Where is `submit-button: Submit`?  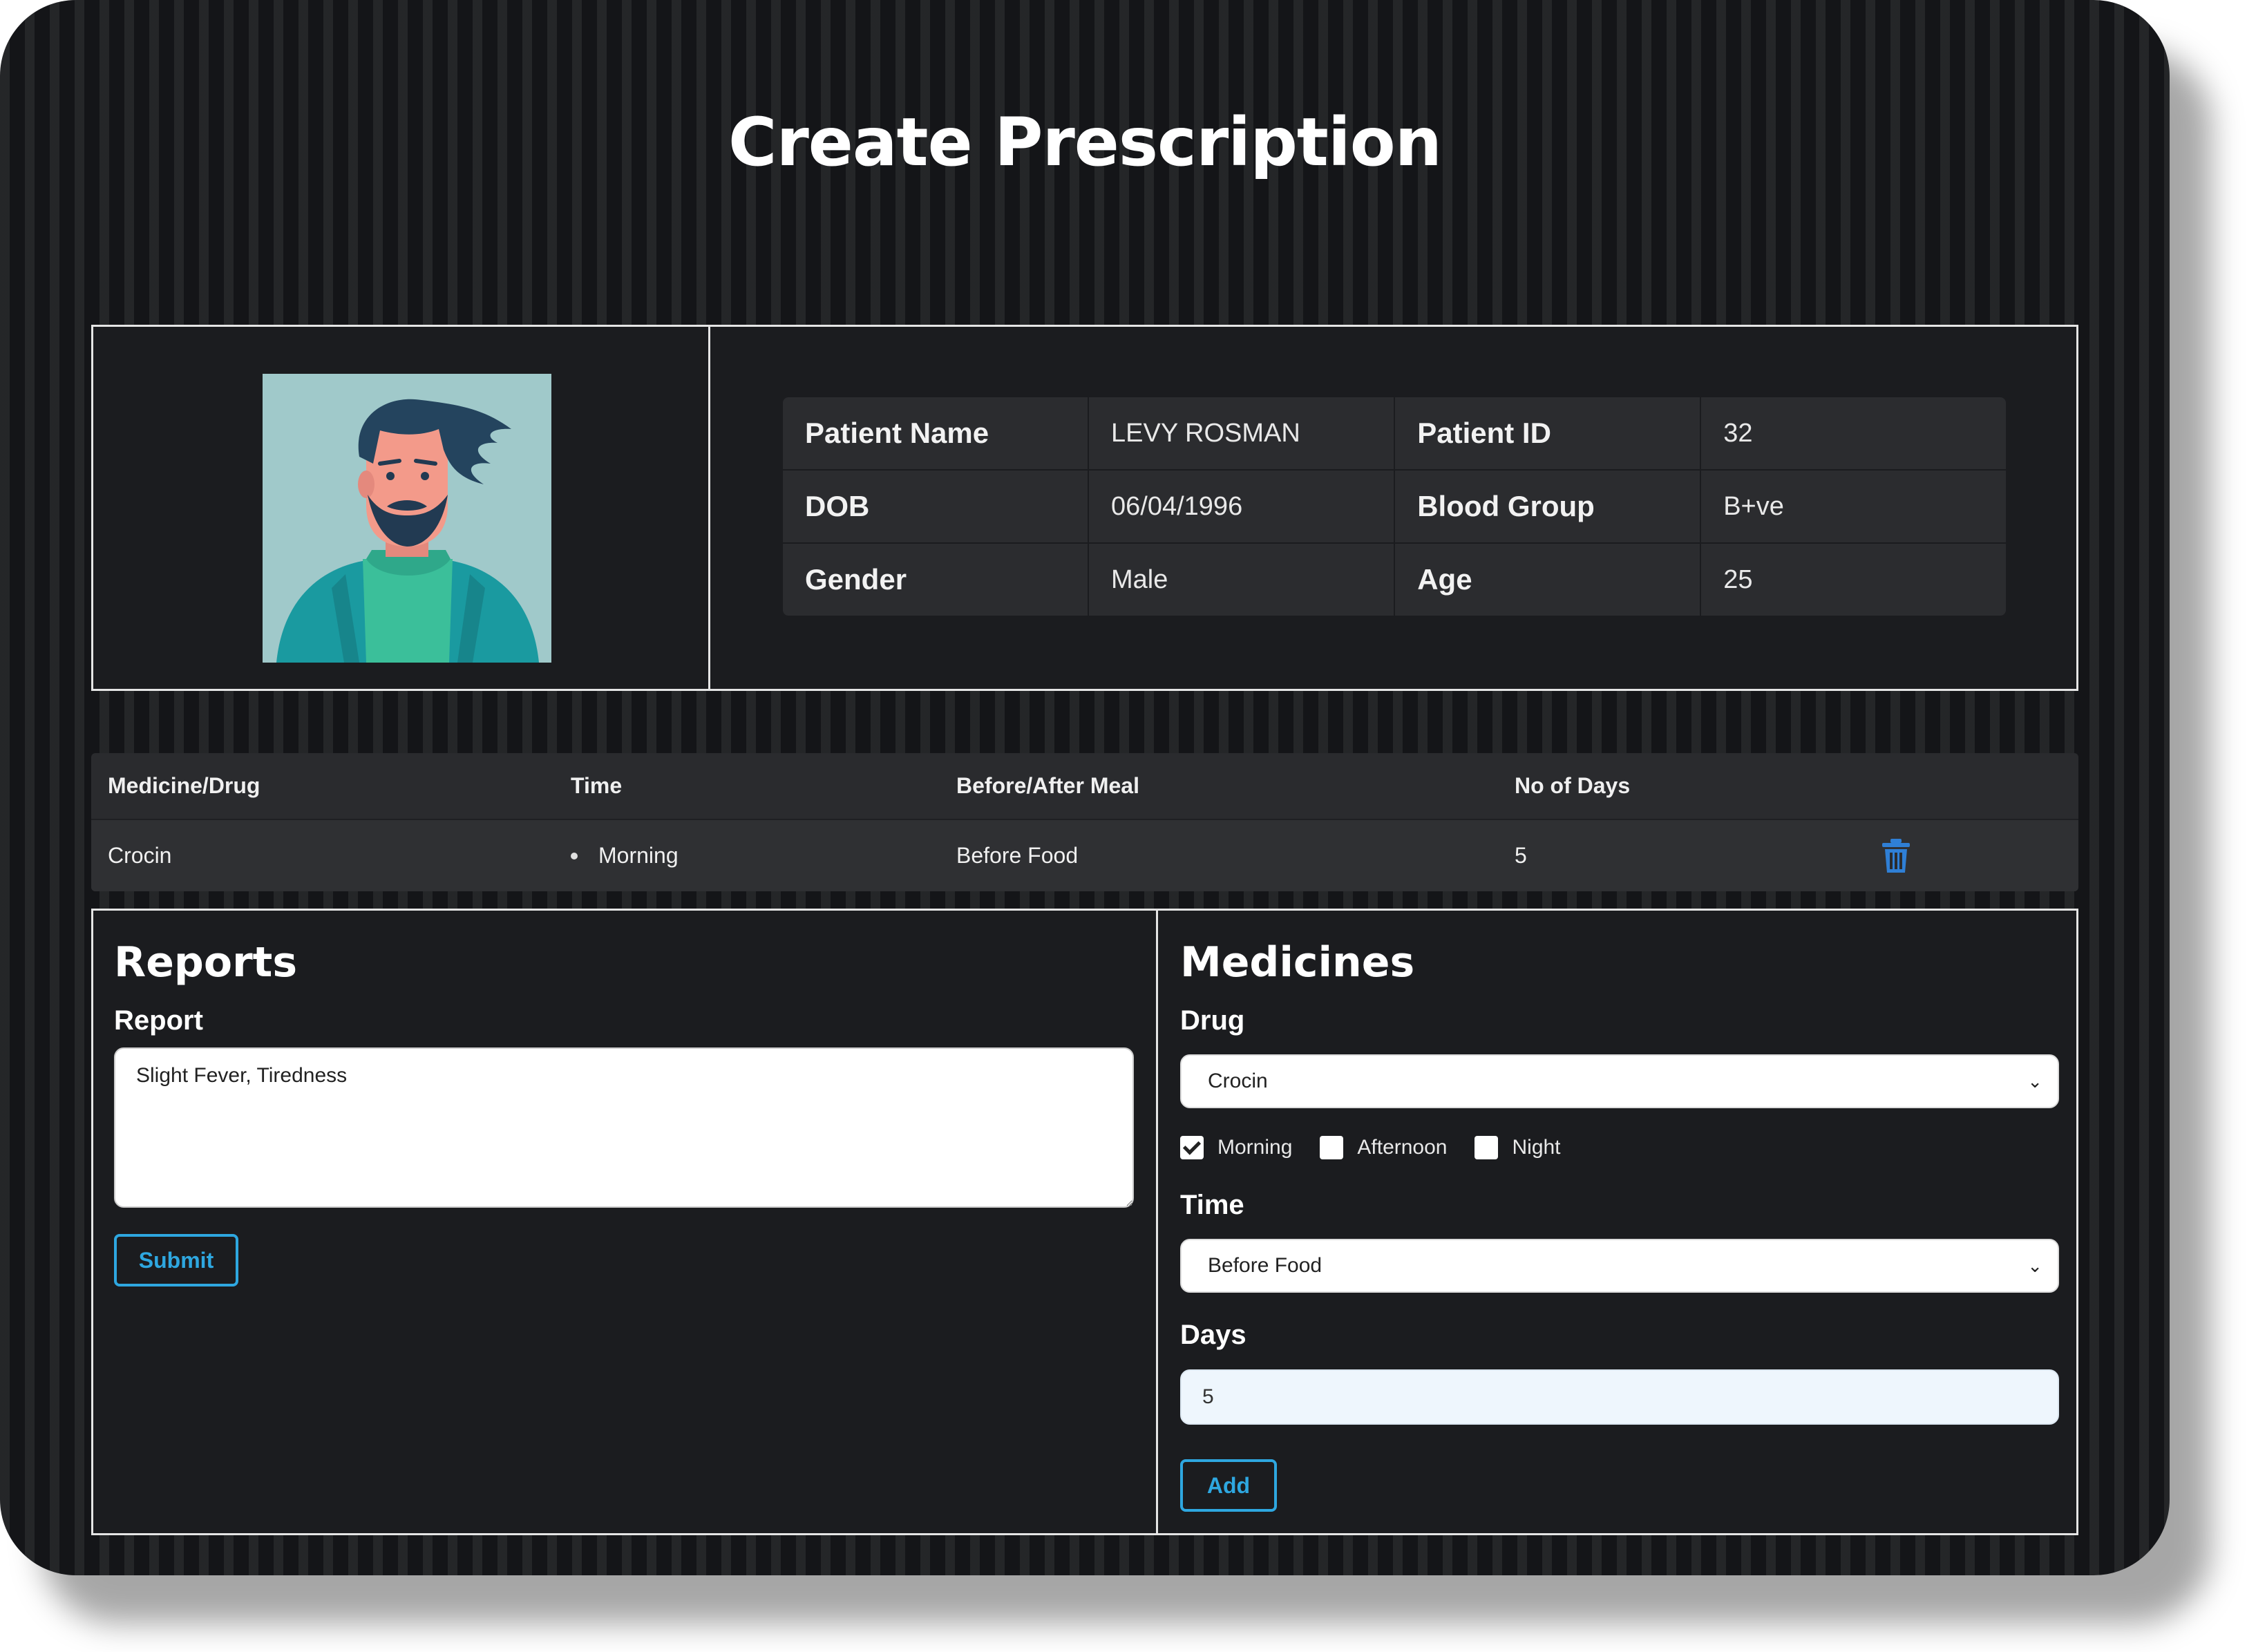 submit-button: Submit is located at coordinates (176, 1260).